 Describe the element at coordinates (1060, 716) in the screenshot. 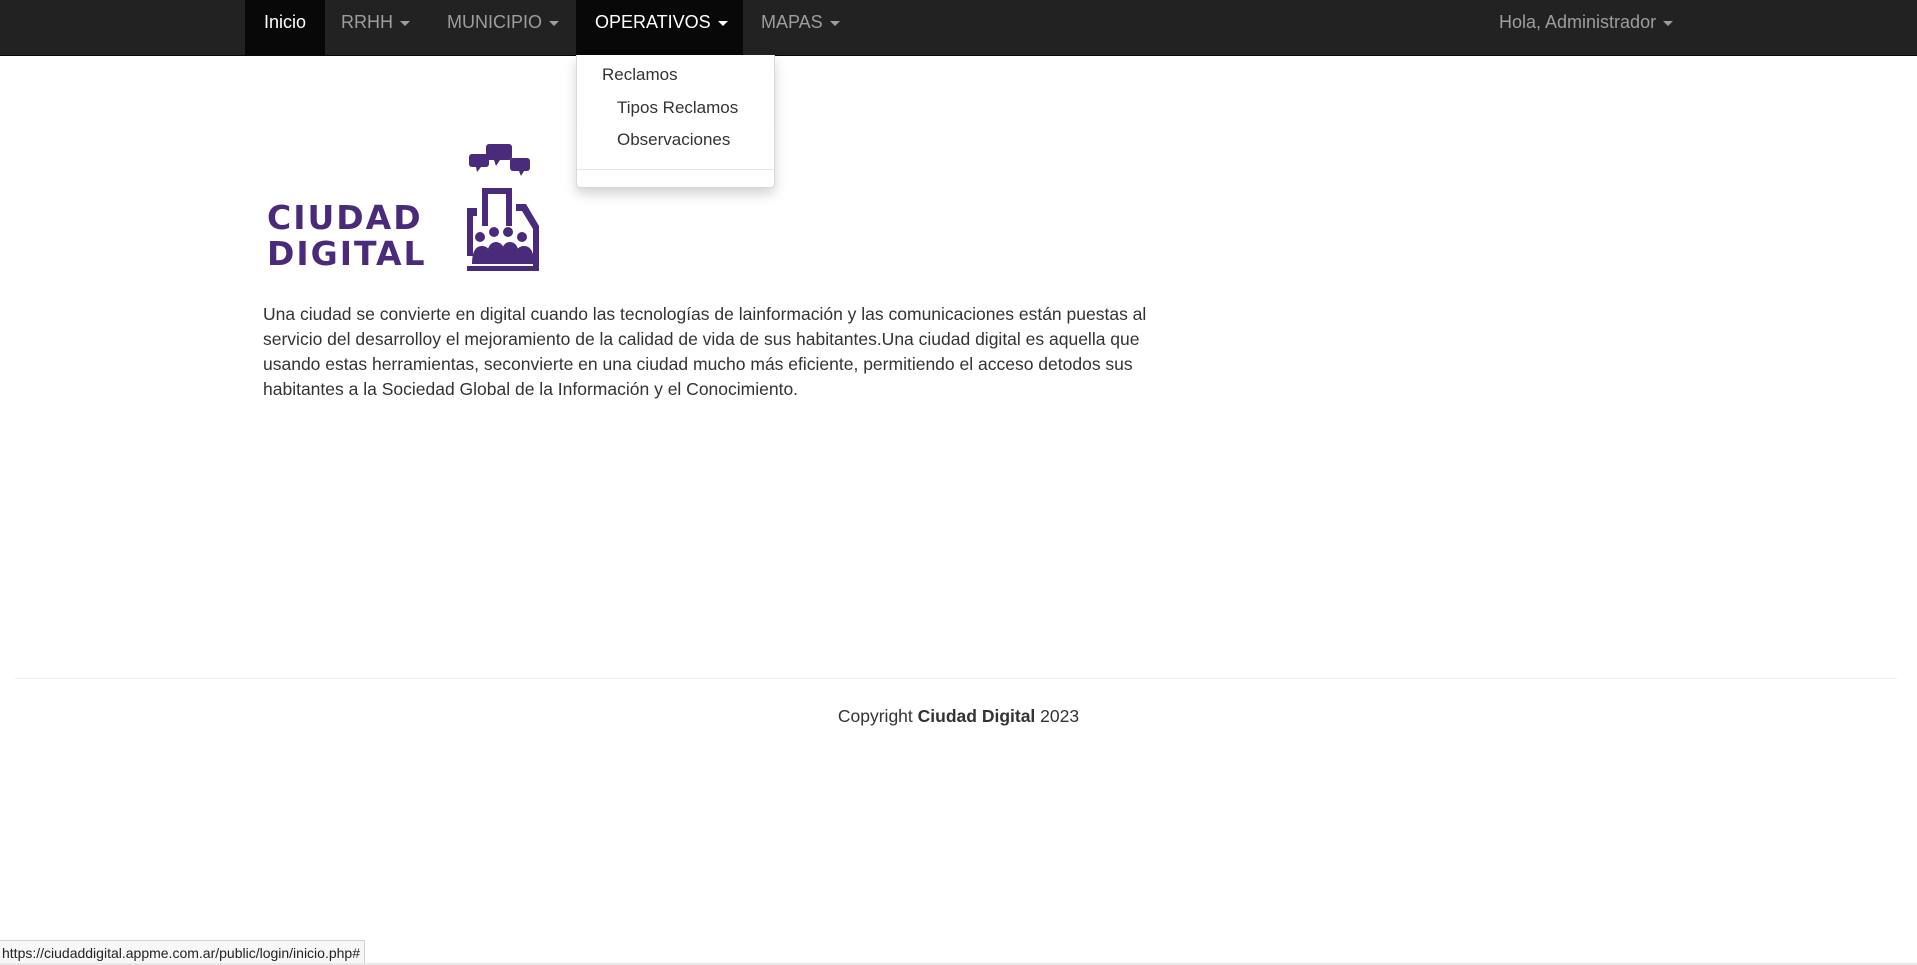

I see `footer-year: 2023` at that location.